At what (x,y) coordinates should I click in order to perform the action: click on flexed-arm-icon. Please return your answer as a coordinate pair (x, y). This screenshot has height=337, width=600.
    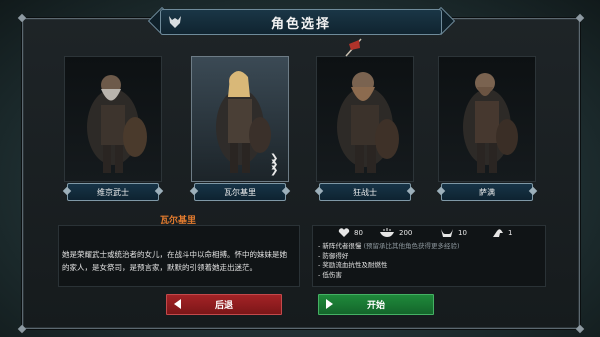
    Looking at the image, I should click on (498, 233).